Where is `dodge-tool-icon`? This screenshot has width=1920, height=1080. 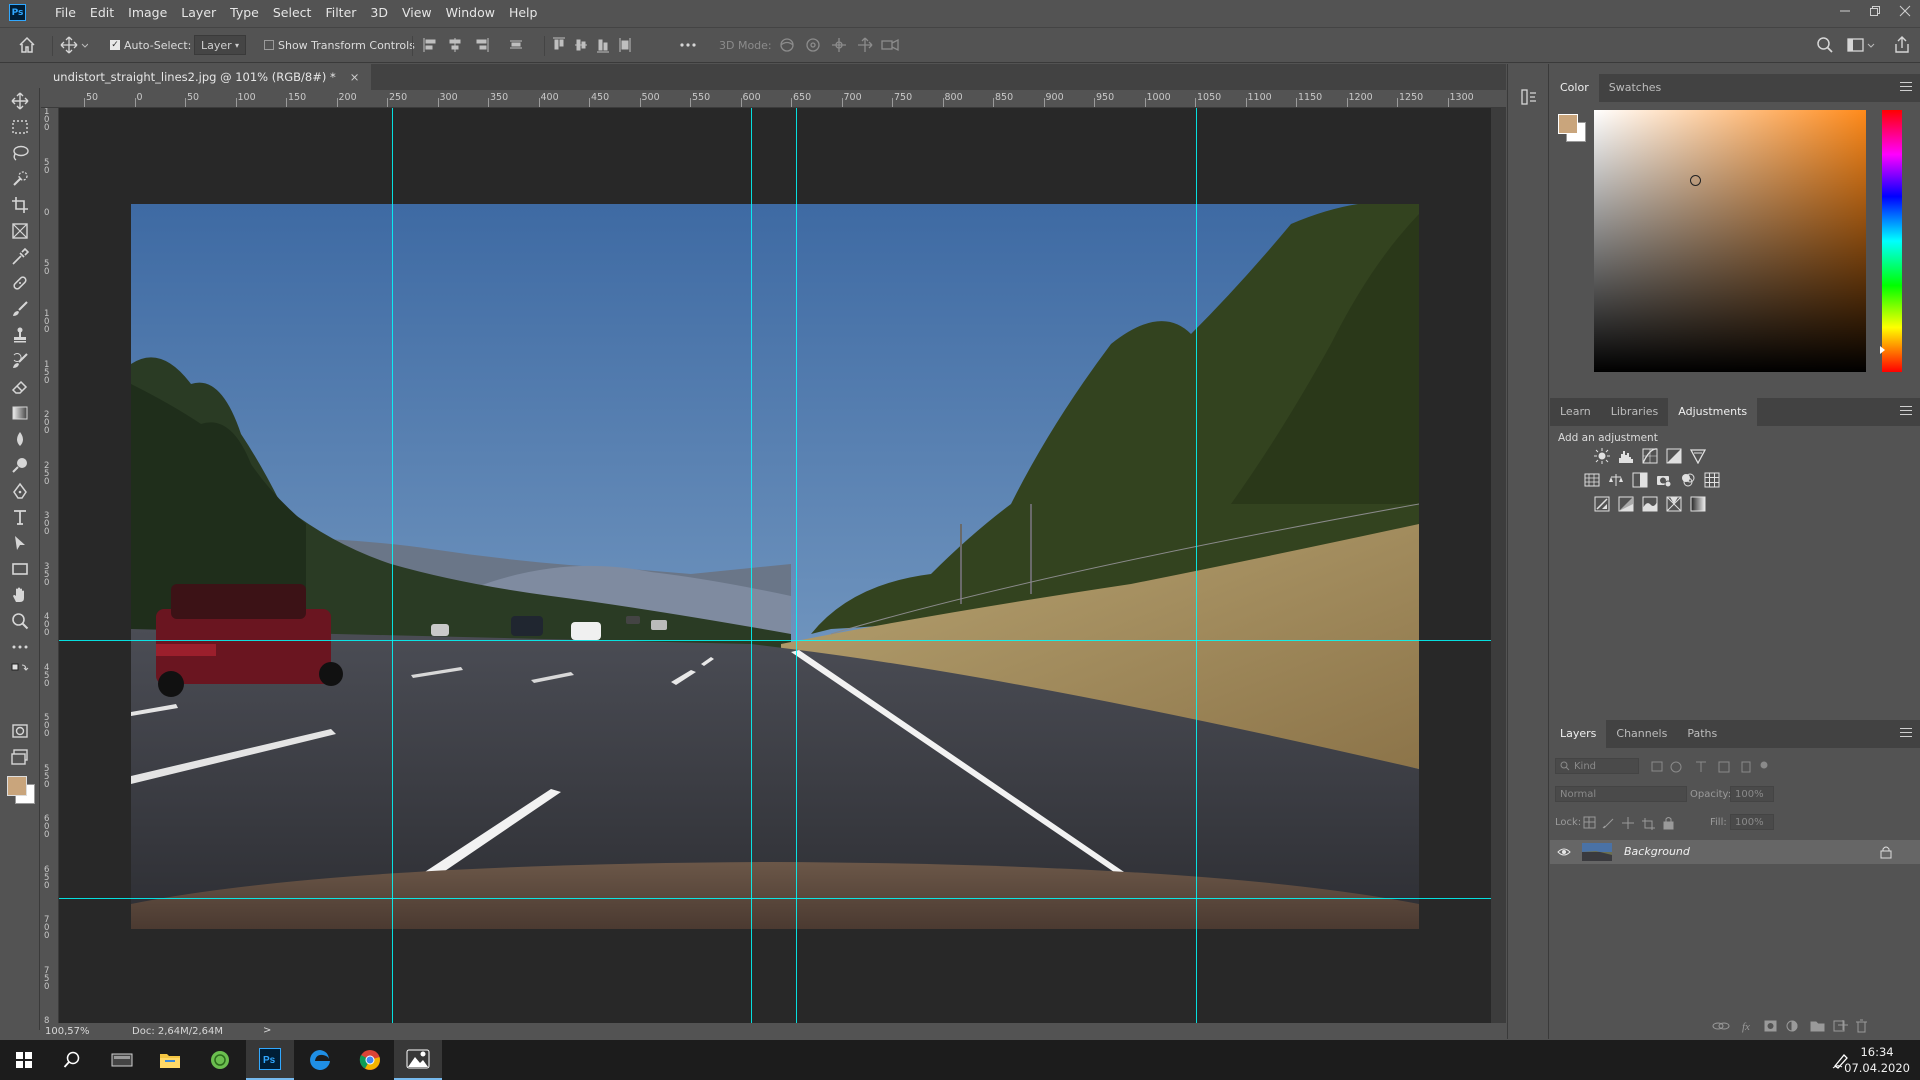
dodge-tool-icon is located at coordinates (20, 465).